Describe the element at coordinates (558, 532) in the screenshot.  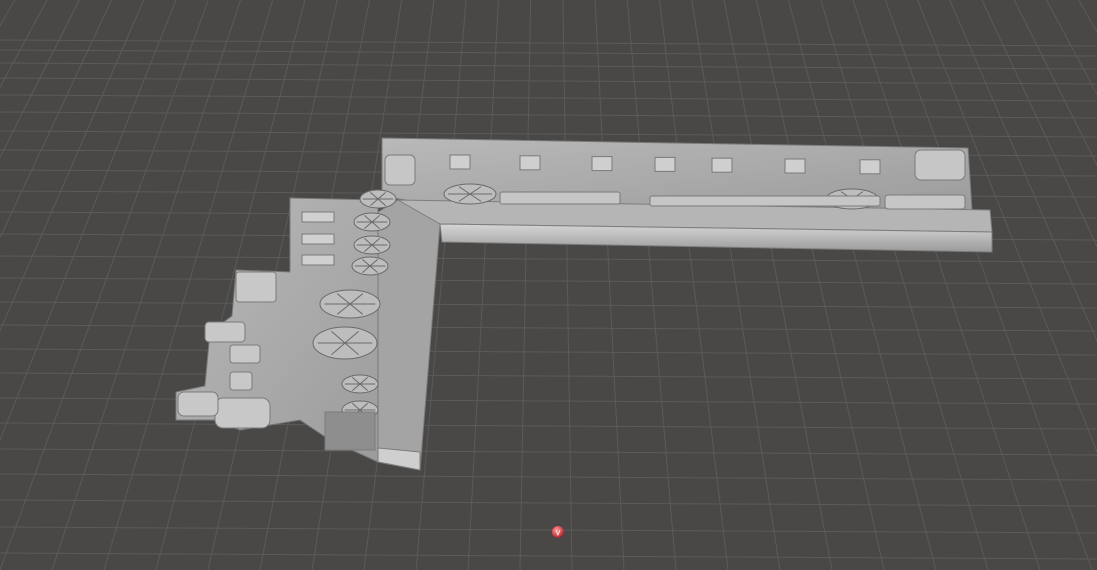
I see `pivot-point-icon` at that location.